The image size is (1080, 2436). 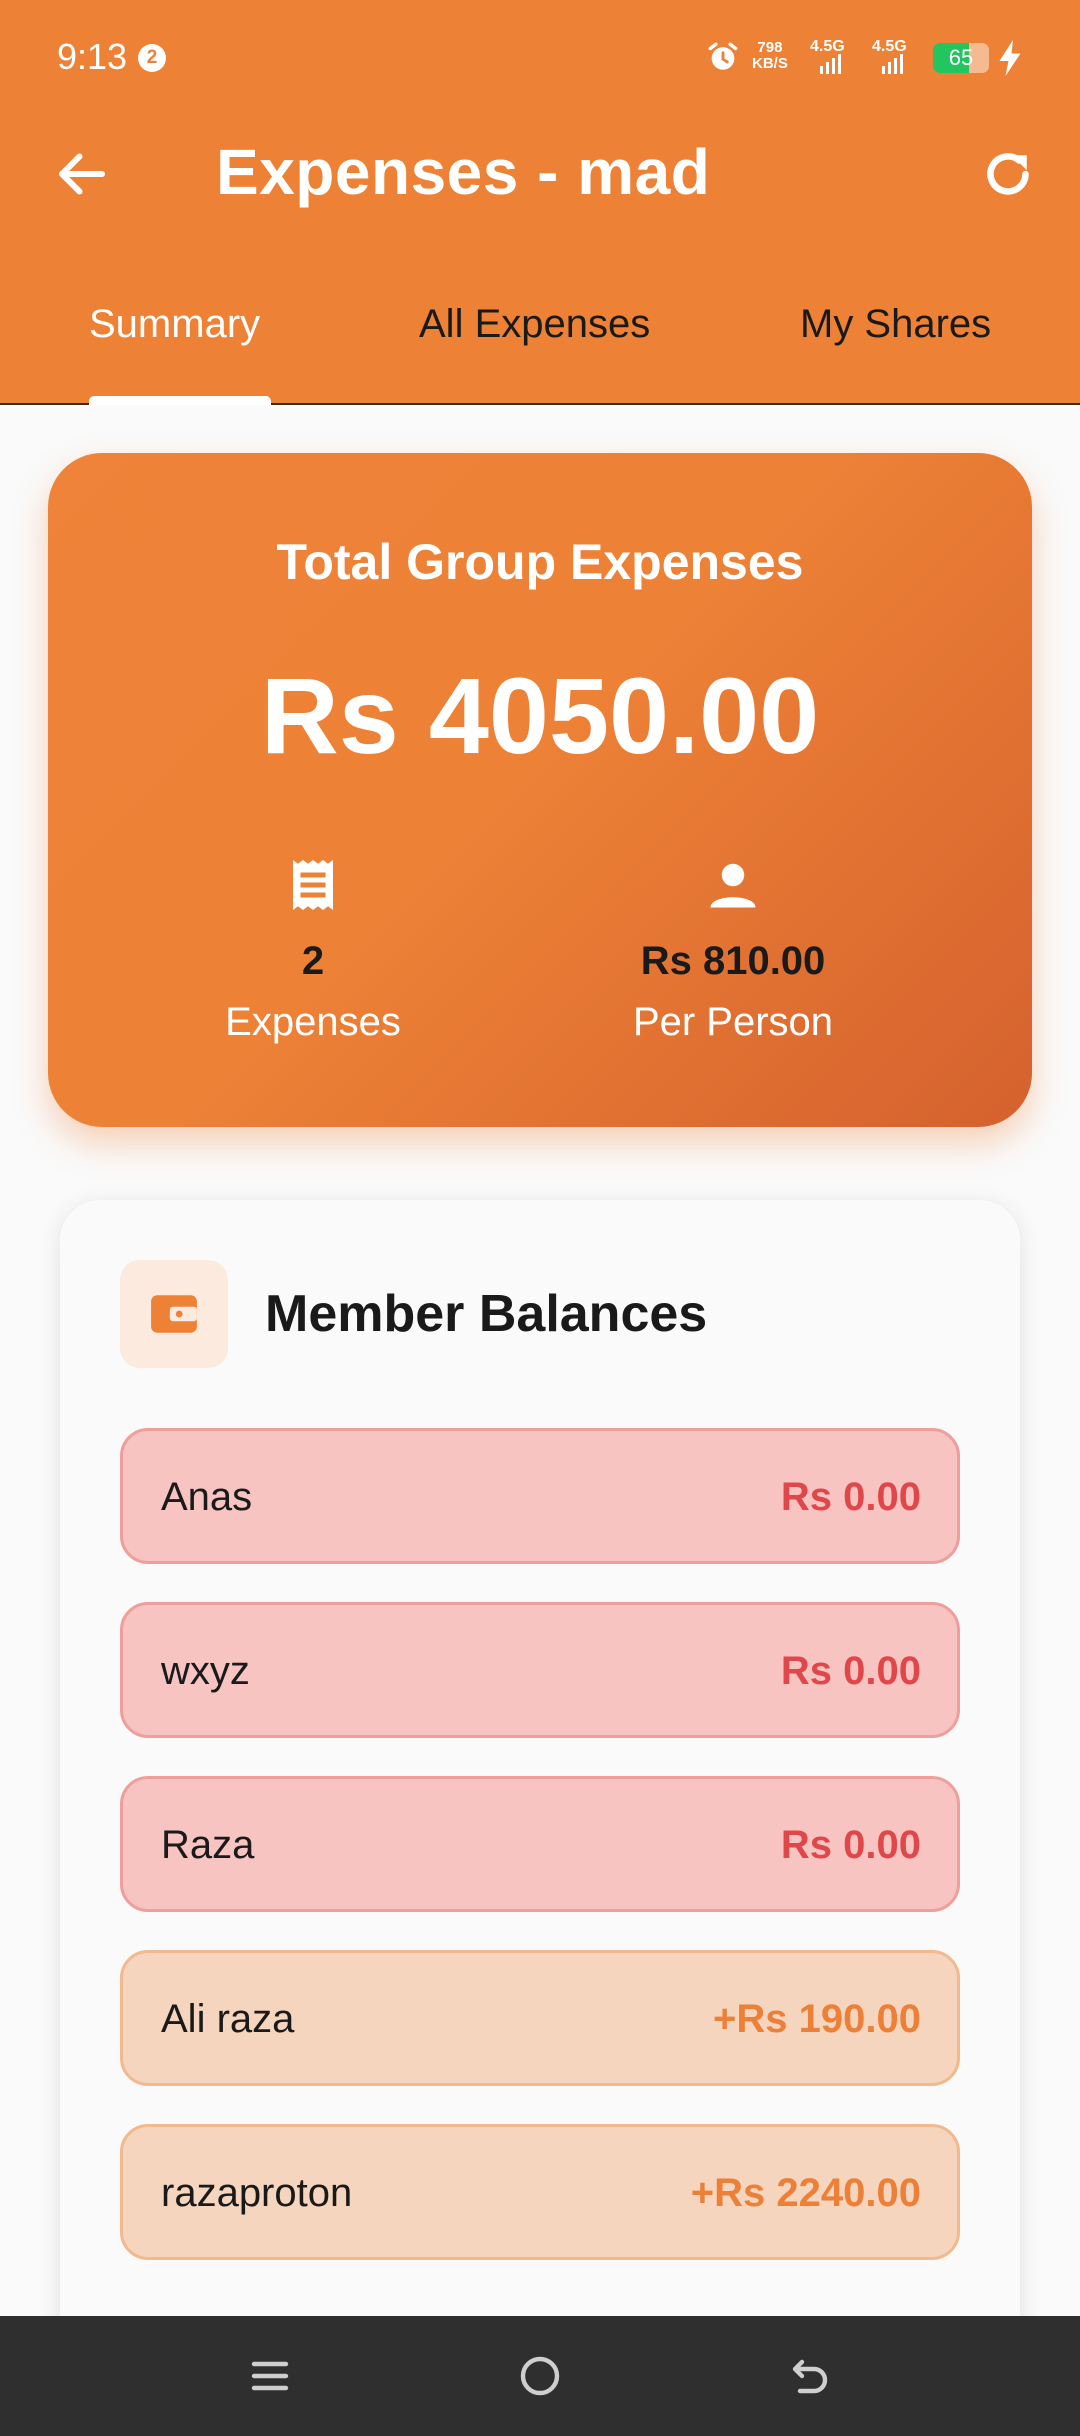 I want to click on tab-all-expenses: All Expenses, so click(x=534, y=324).